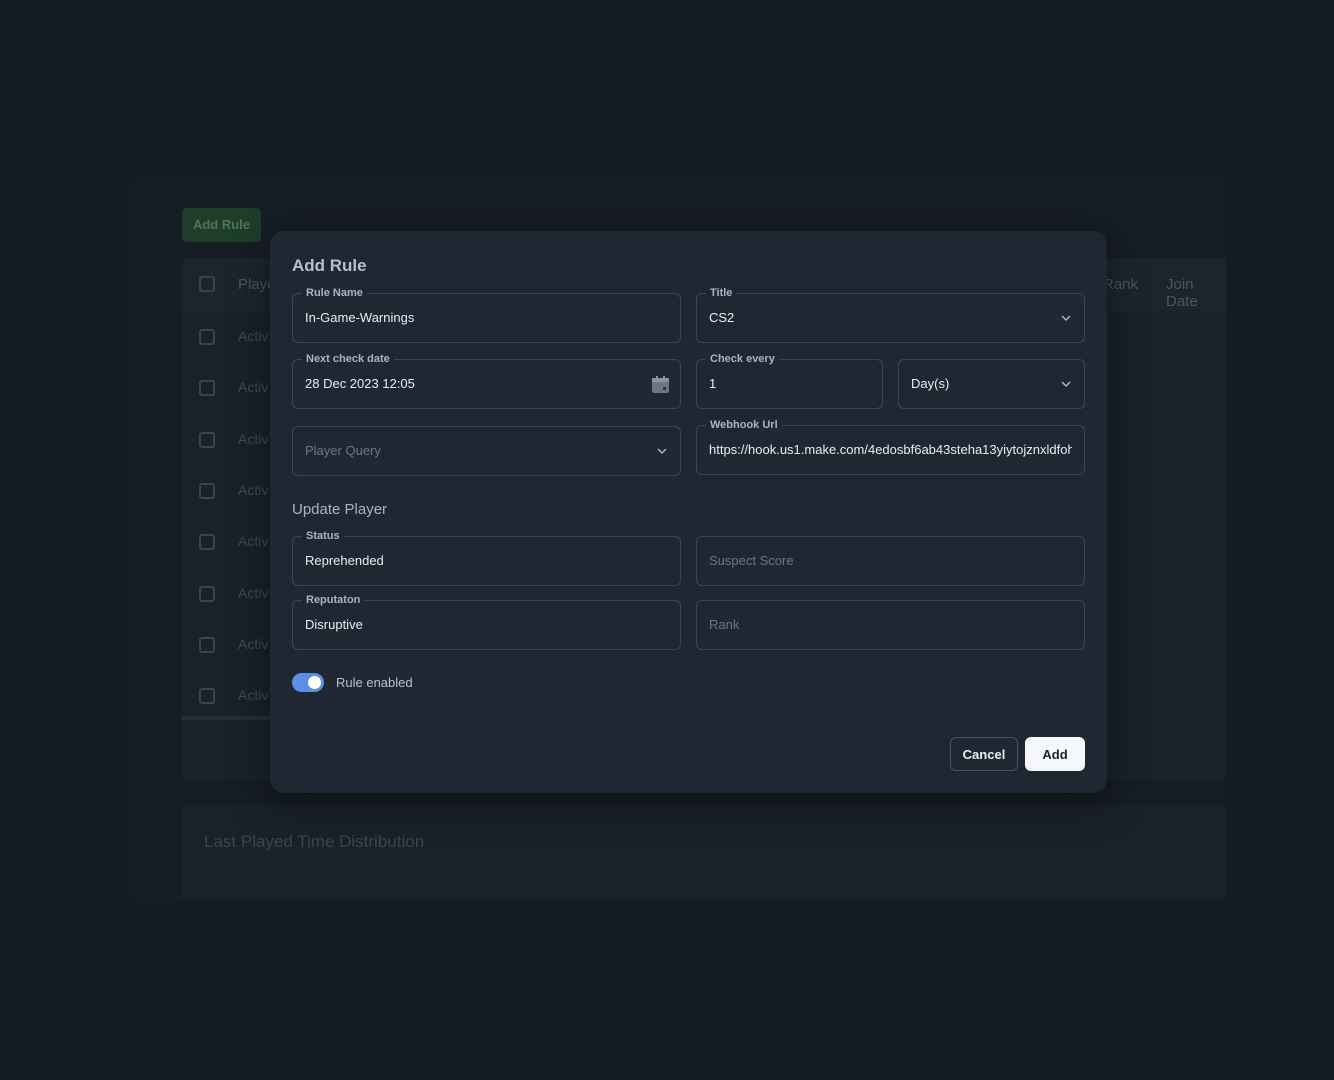 The height and width of the screenshot is (1080, 1334). I want to click on title-select: Title CS2, so click(890, 314).